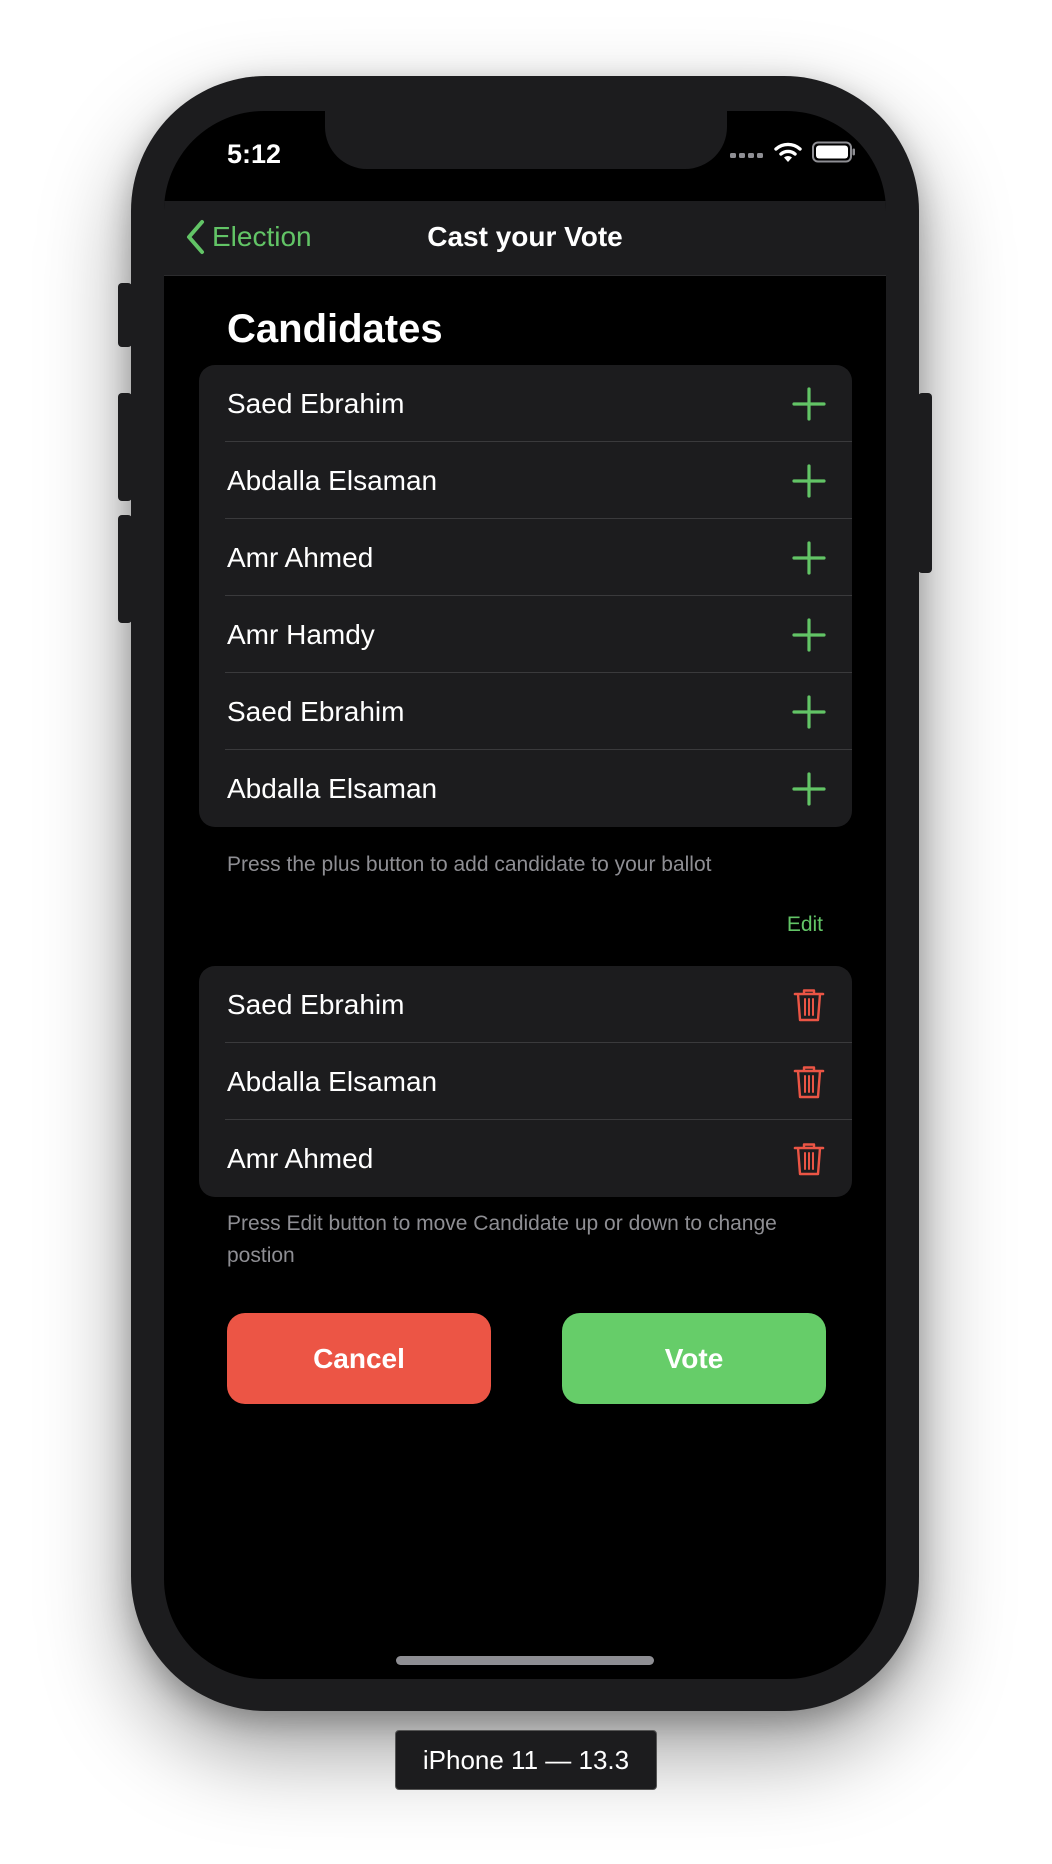 Image resolution: width=1052 pixels, height=1864 pixels. What do you see at coordinates (805, 925) in the screenshot?
I see `edit-button: Edit` at bounding box center [805, 925].